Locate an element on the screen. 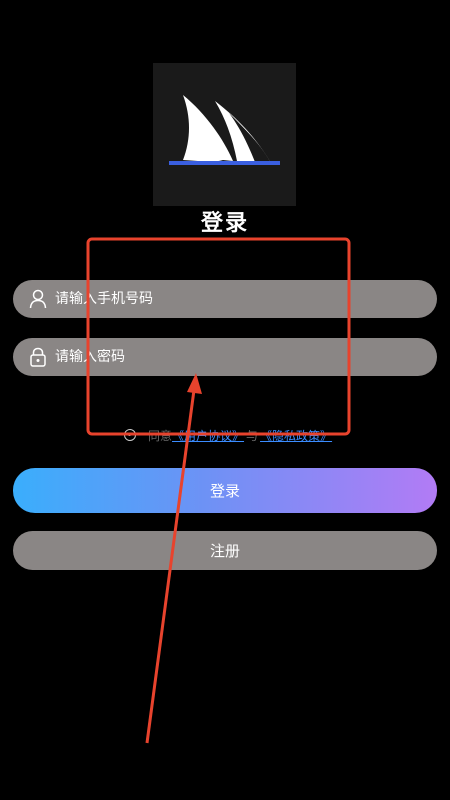 This screenshot has height=800, width=450. login-button: 登录 is located at coordinates (225, 490).